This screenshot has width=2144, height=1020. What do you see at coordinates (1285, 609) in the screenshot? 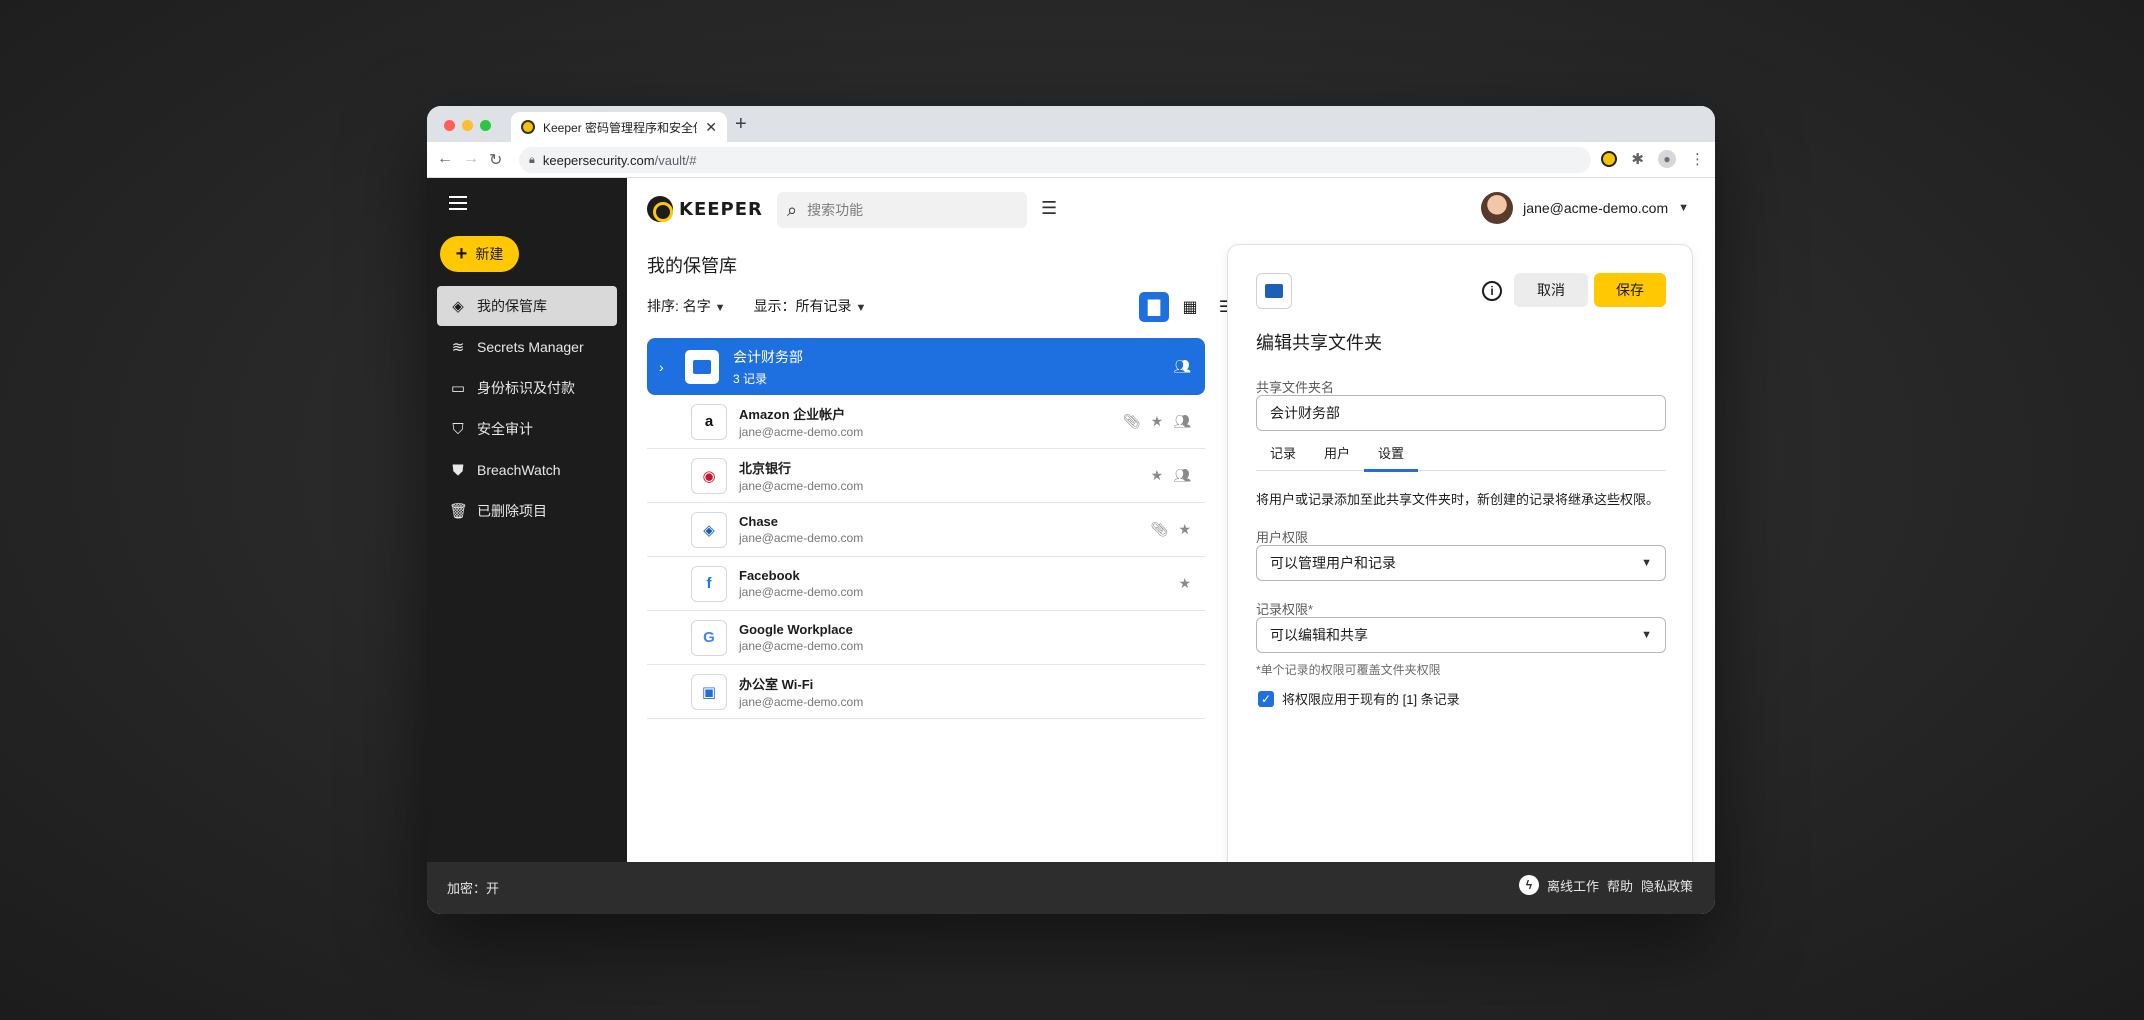
I see `record-permission-label: 记录权限*` at bounding box center [1285, 609].